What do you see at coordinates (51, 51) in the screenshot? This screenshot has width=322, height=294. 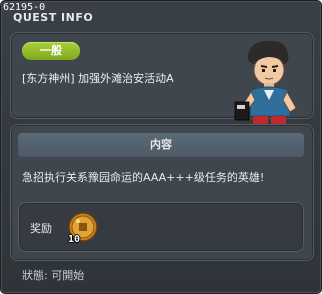 I see `quest-category-badge: 一般` at bounding box center [51, 51].